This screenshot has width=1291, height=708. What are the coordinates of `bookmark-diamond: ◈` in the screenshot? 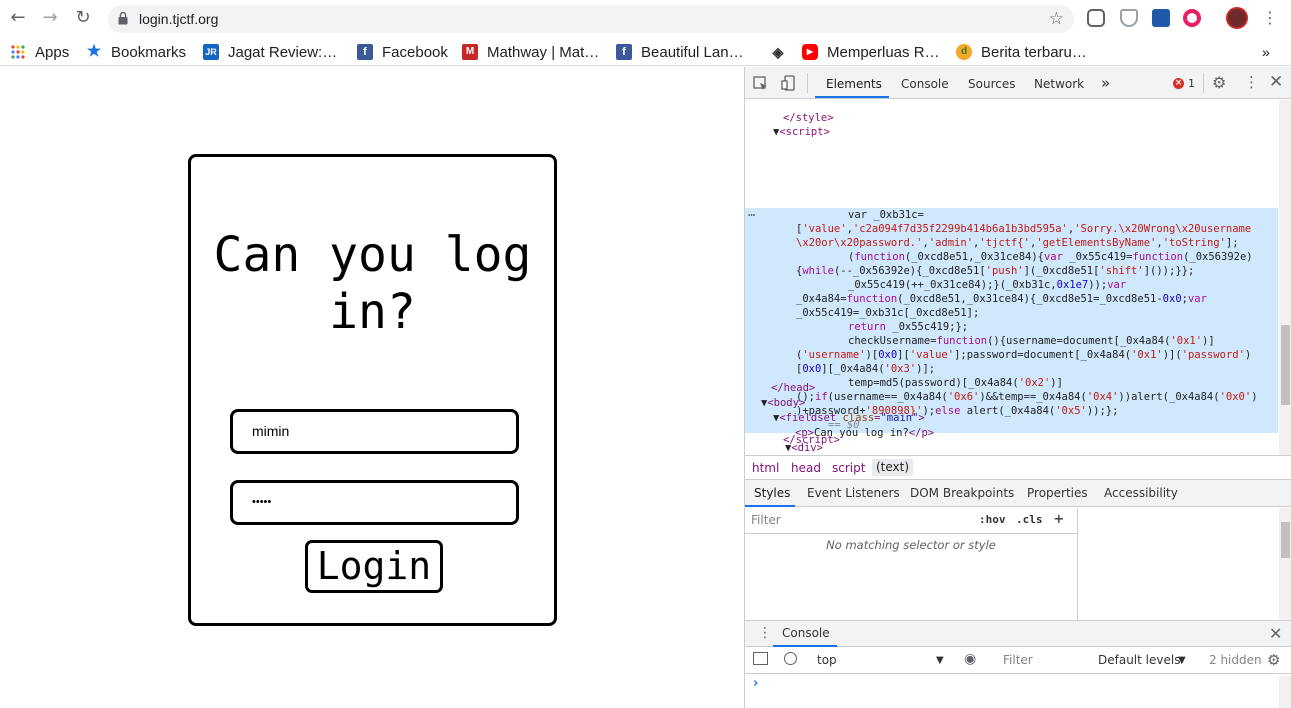 It's located at (778, 52).